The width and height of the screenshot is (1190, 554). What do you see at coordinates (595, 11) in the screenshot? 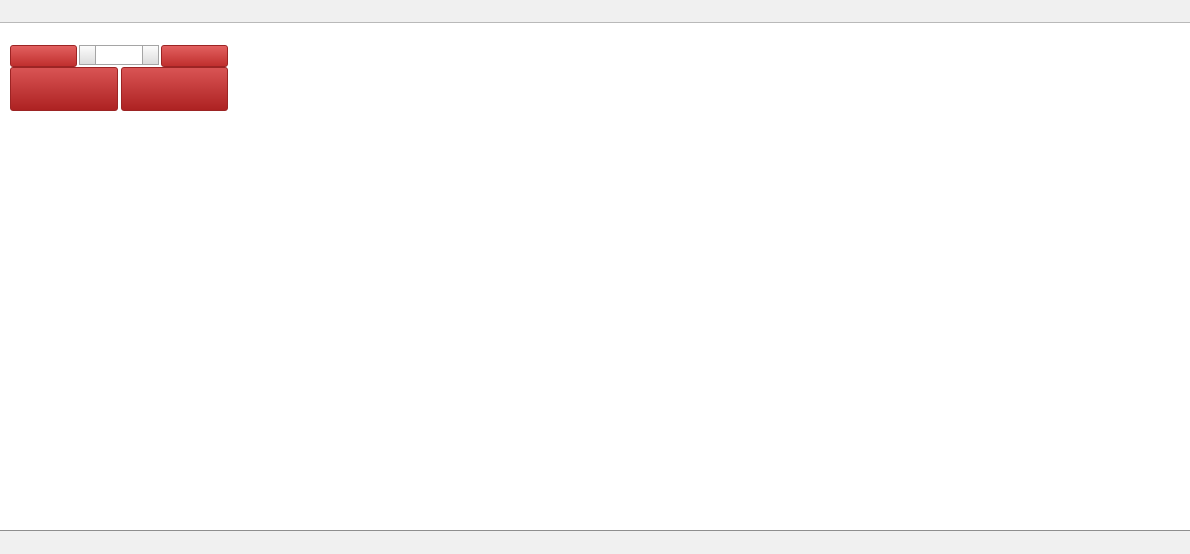
I see `timeframe-toolbar` at bounding box center [595, 11].